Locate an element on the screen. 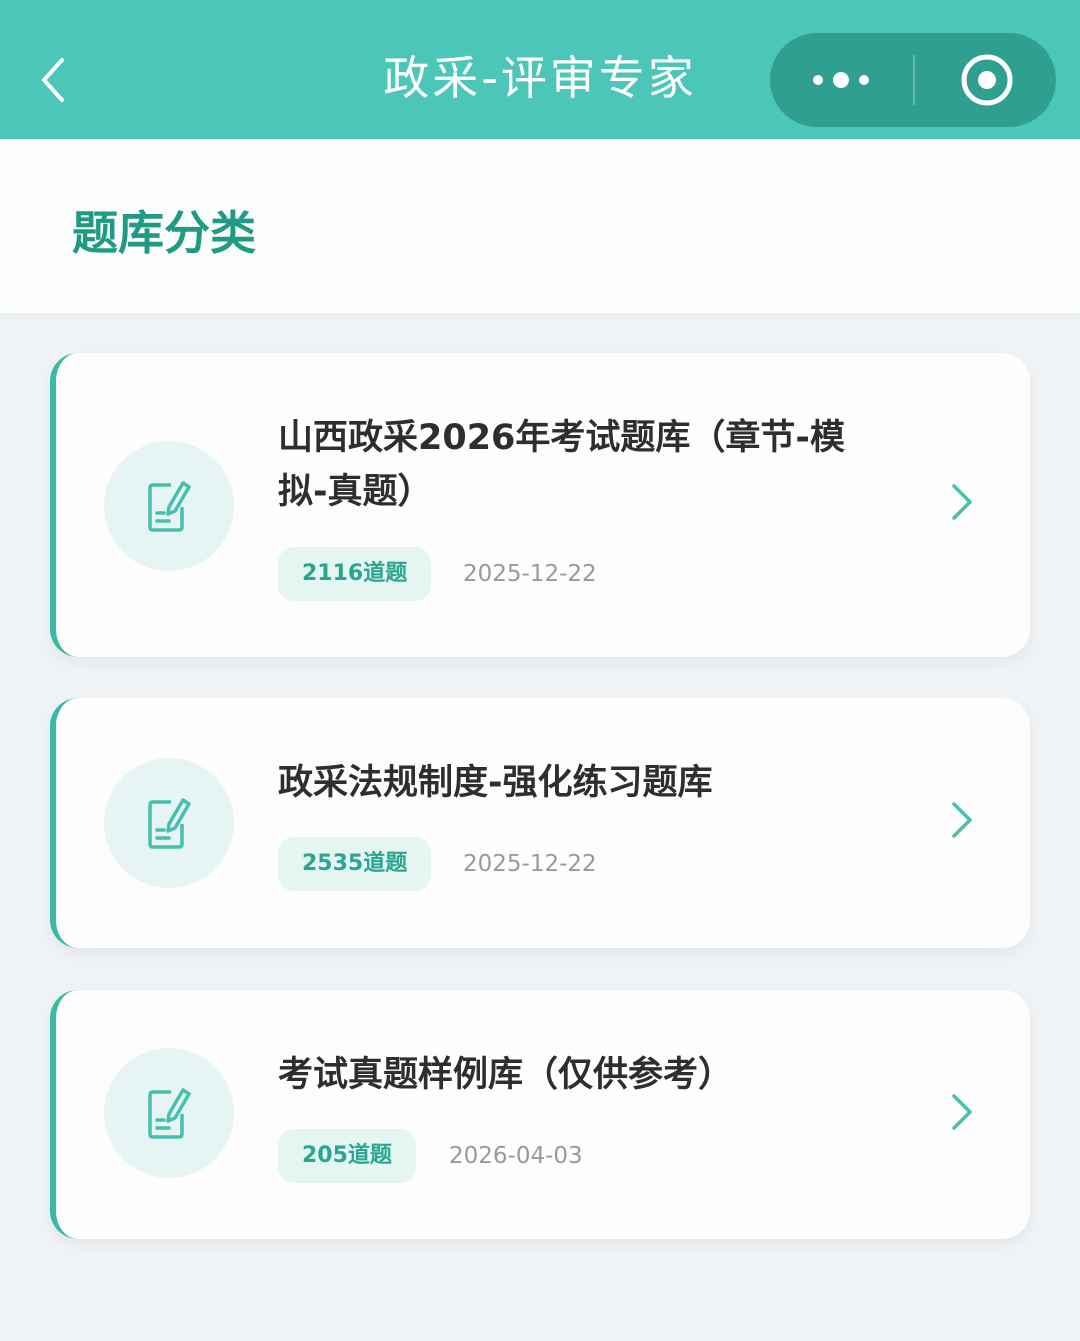 This screenshot has height=1341, width=1080. navbar: 政采-评审专家 is located at coordinates (540, 69).